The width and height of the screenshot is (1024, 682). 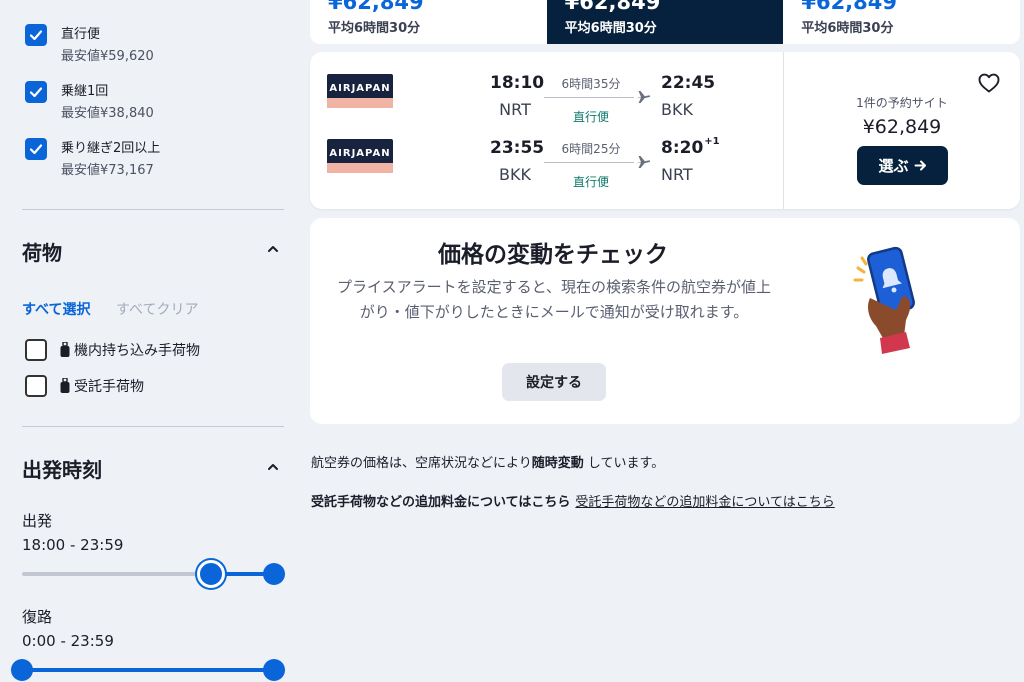 I want to click on arrow-right-icon, so click(x=920, y=165).